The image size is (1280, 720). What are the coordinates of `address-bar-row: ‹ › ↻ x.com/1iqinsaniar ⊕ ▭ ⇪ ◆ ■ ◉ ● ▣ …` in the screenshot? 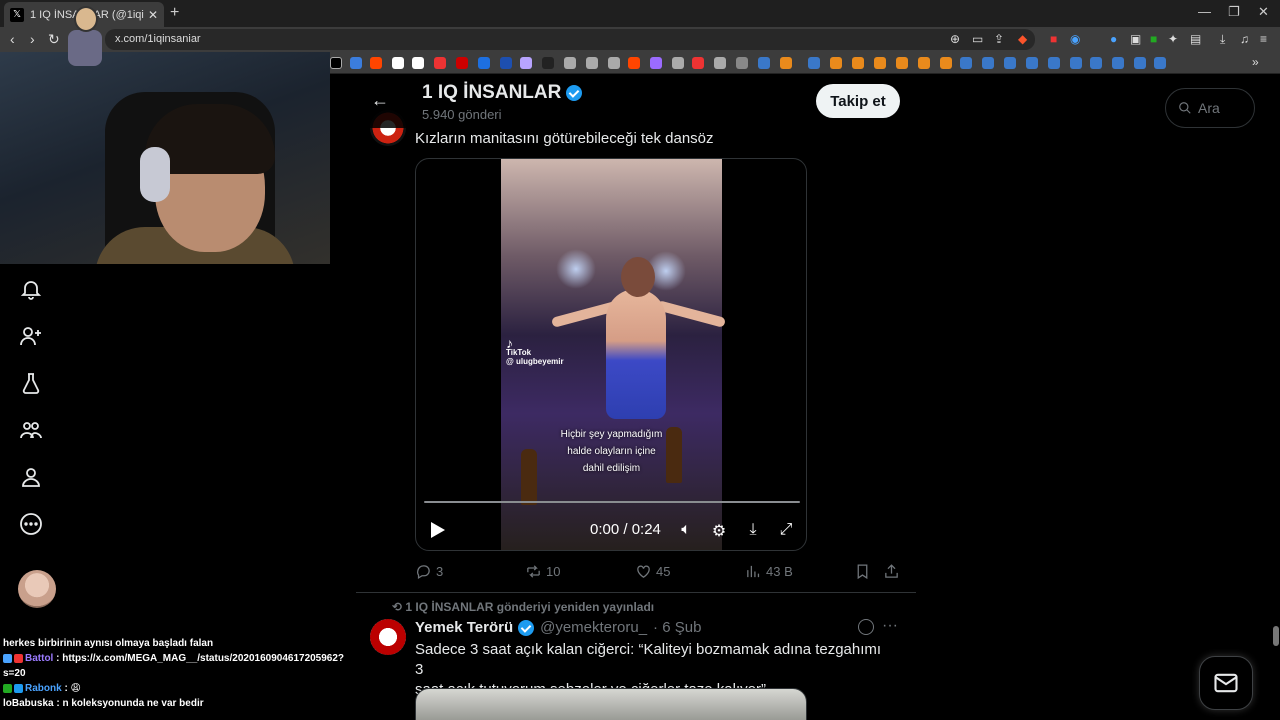 It's located at (640, 39).